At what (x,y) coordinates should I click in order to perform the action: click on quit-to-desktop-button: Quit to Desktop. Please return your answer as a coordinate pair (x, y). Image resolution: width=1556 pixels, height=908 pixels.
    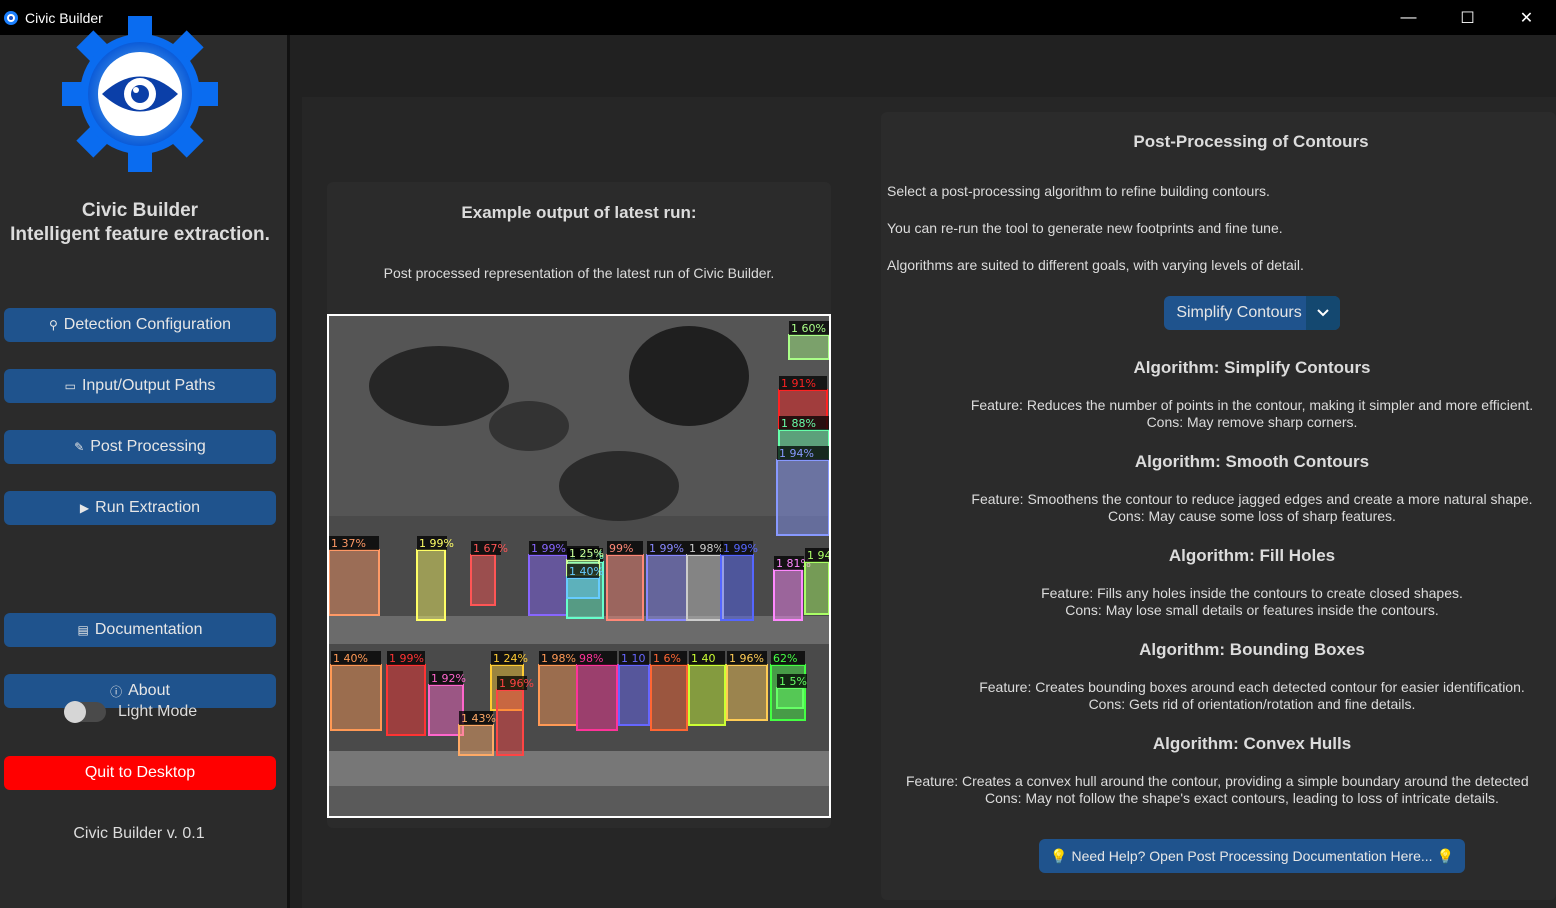
    Looking at the image, I should click on (140, 773).